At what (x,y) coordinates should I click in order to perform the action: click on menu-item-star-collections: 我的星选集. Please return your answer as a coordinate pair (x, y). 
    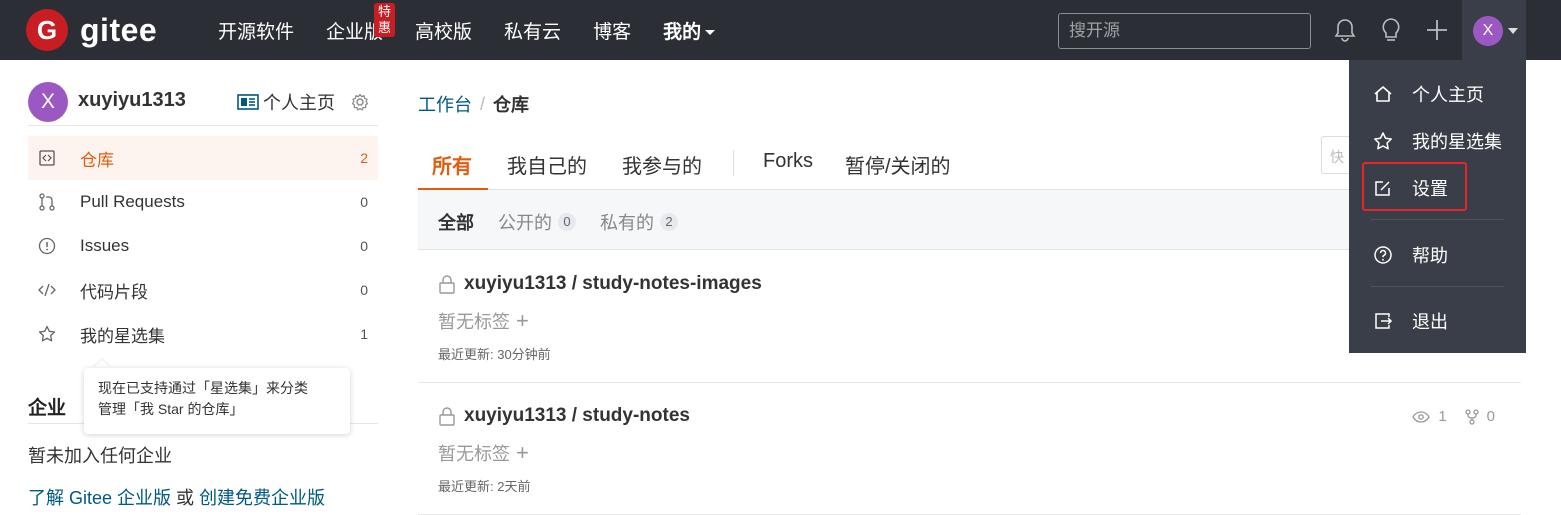
    Looking at the image, I should click on (1437, 141).